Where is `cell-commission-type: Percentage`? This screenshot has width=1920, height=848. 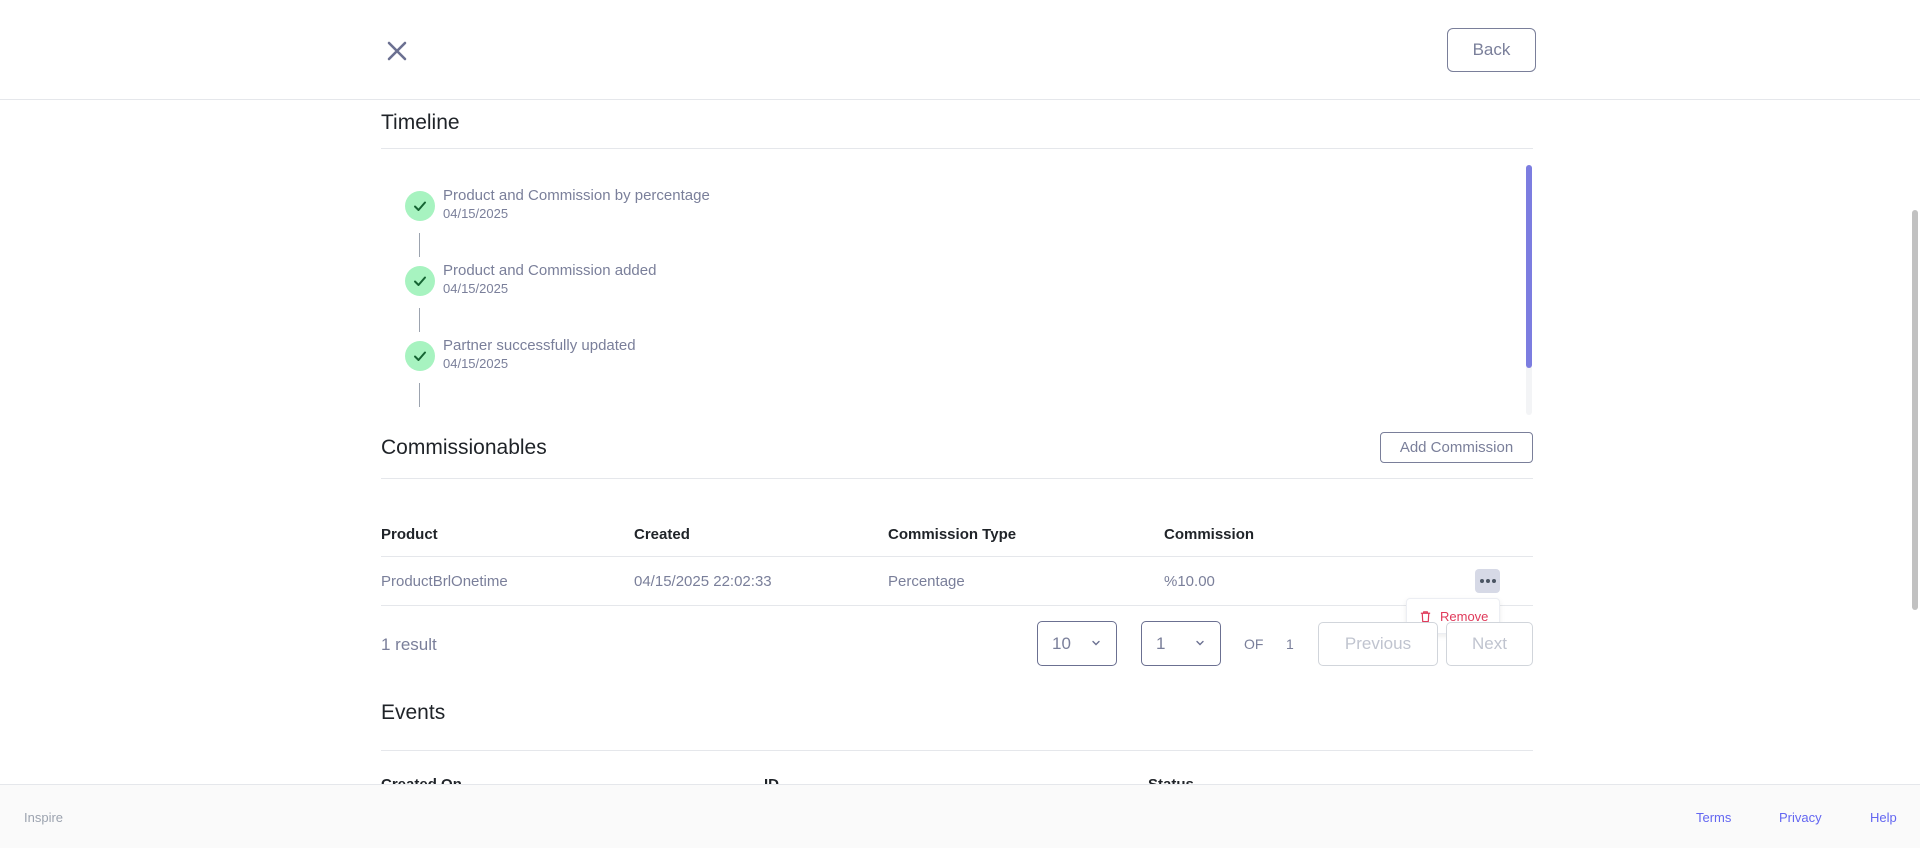 cell-commission-type: Percentage is located at coordinates (926, 581).